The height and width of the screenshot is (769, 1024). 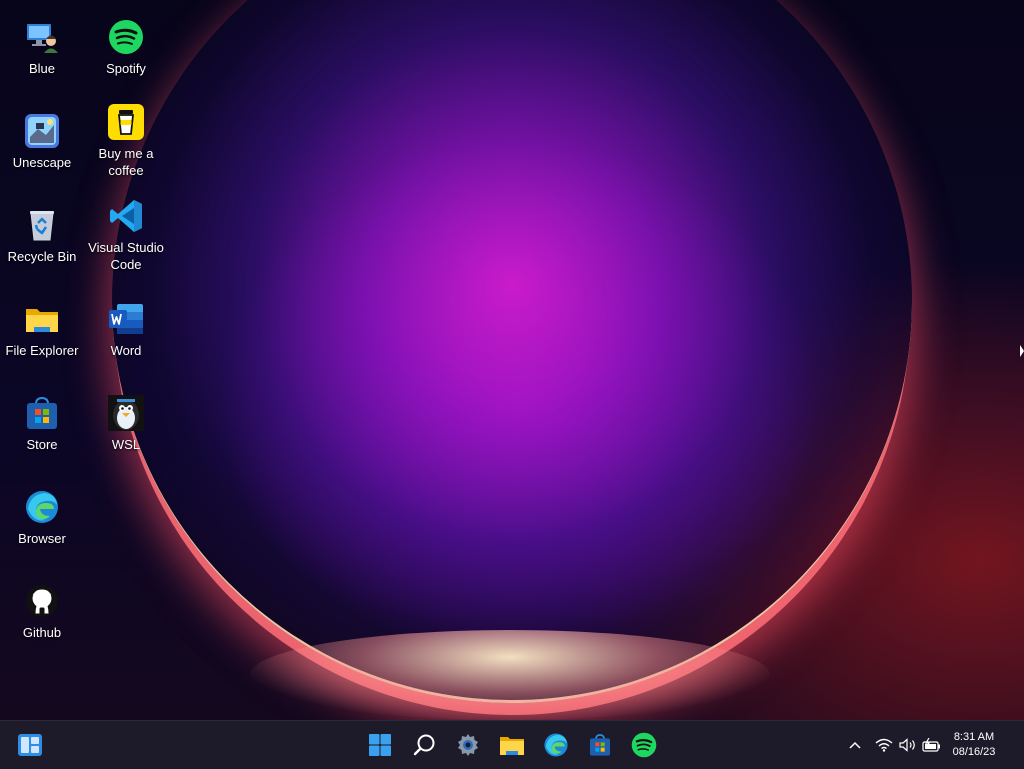 I want to click on desktop-icon-blue: Blue, so click(x=42, y=47).